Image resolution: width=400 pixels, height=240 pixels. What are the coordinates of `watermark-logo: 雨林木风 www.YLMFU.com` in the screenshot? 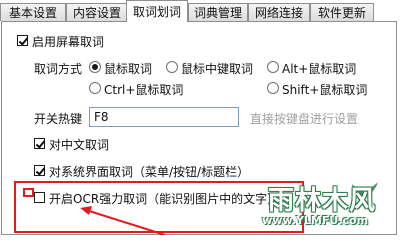 It's located at (330, 206).